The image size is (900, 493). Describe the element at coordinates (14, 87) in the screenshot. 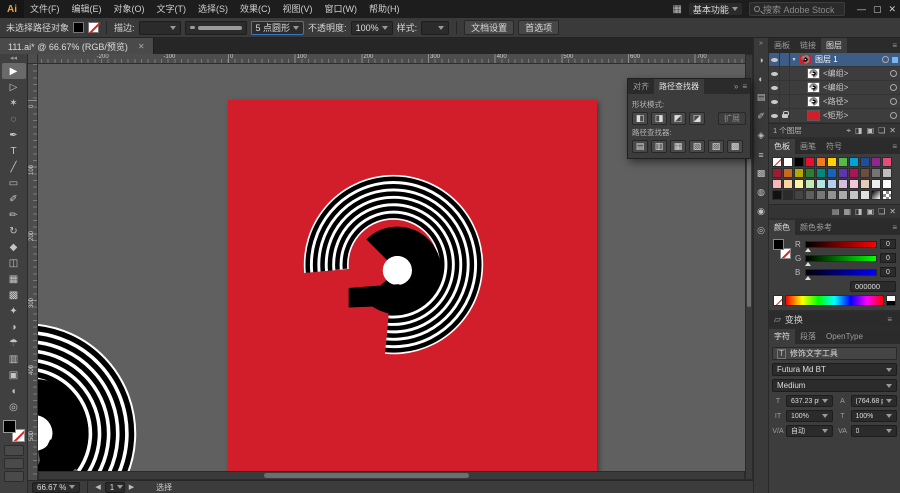

I see `tool-direct-selection: ▷` at that location.